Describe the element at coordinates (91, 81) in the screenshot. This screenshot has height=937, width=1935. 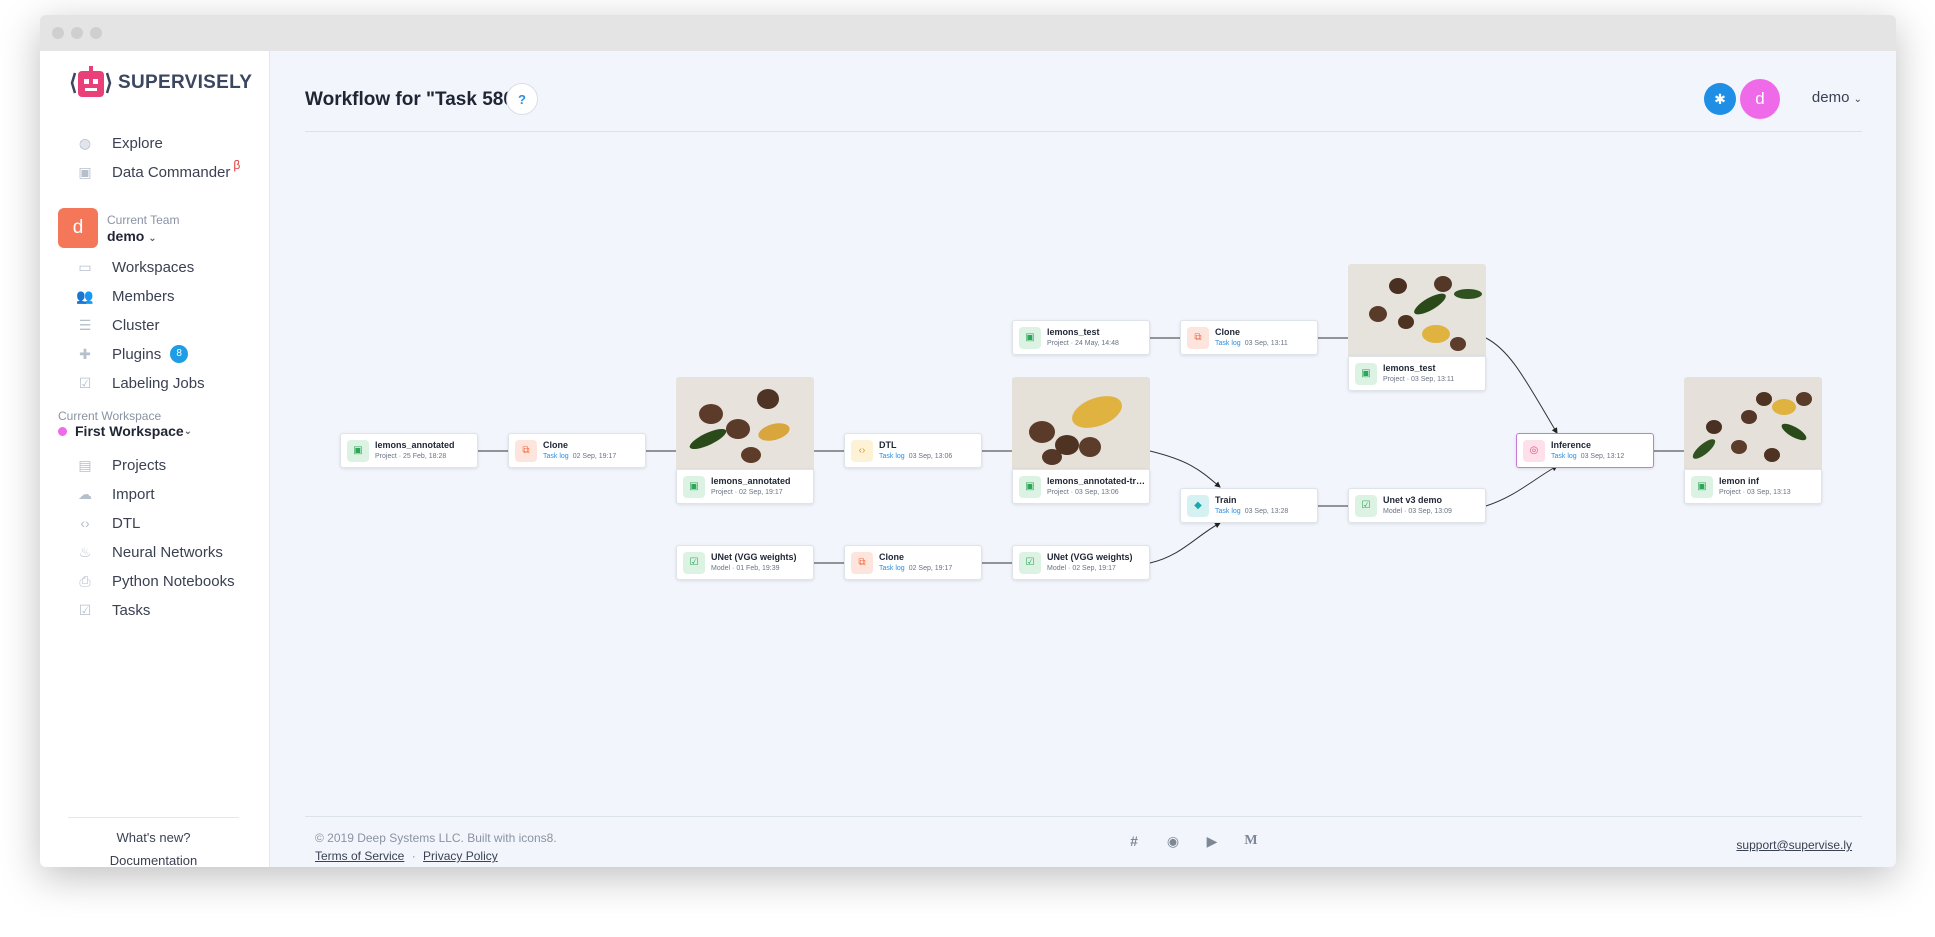
I see `robot-logo-icon` at that location.